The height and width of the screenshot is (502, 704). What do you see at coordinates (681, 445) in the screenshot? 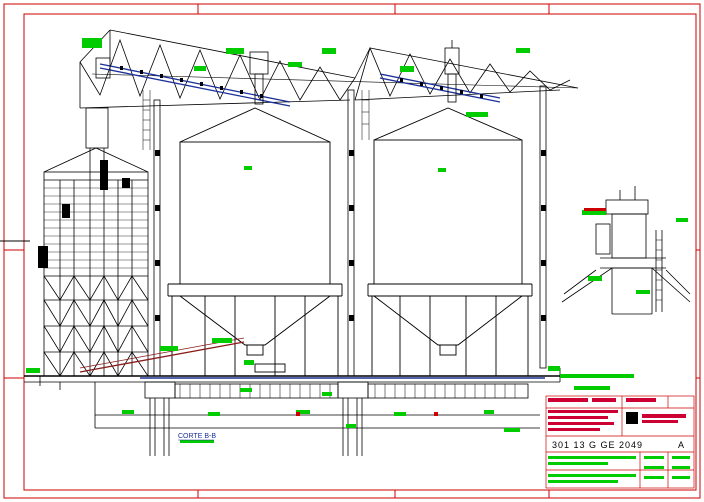
I see `revision-letter: A` at bounding box center [681, 445].